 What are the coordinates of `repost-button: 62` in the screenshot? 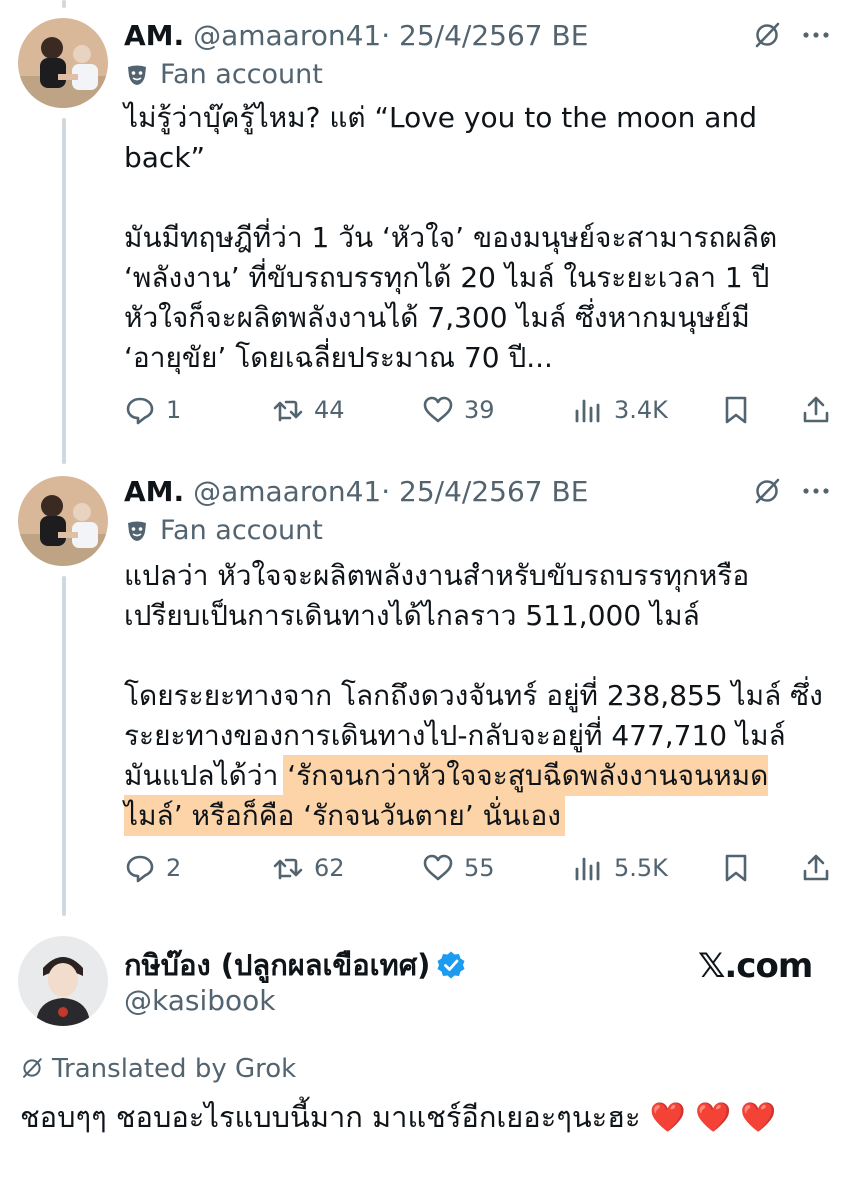 It's located at (308, 868).